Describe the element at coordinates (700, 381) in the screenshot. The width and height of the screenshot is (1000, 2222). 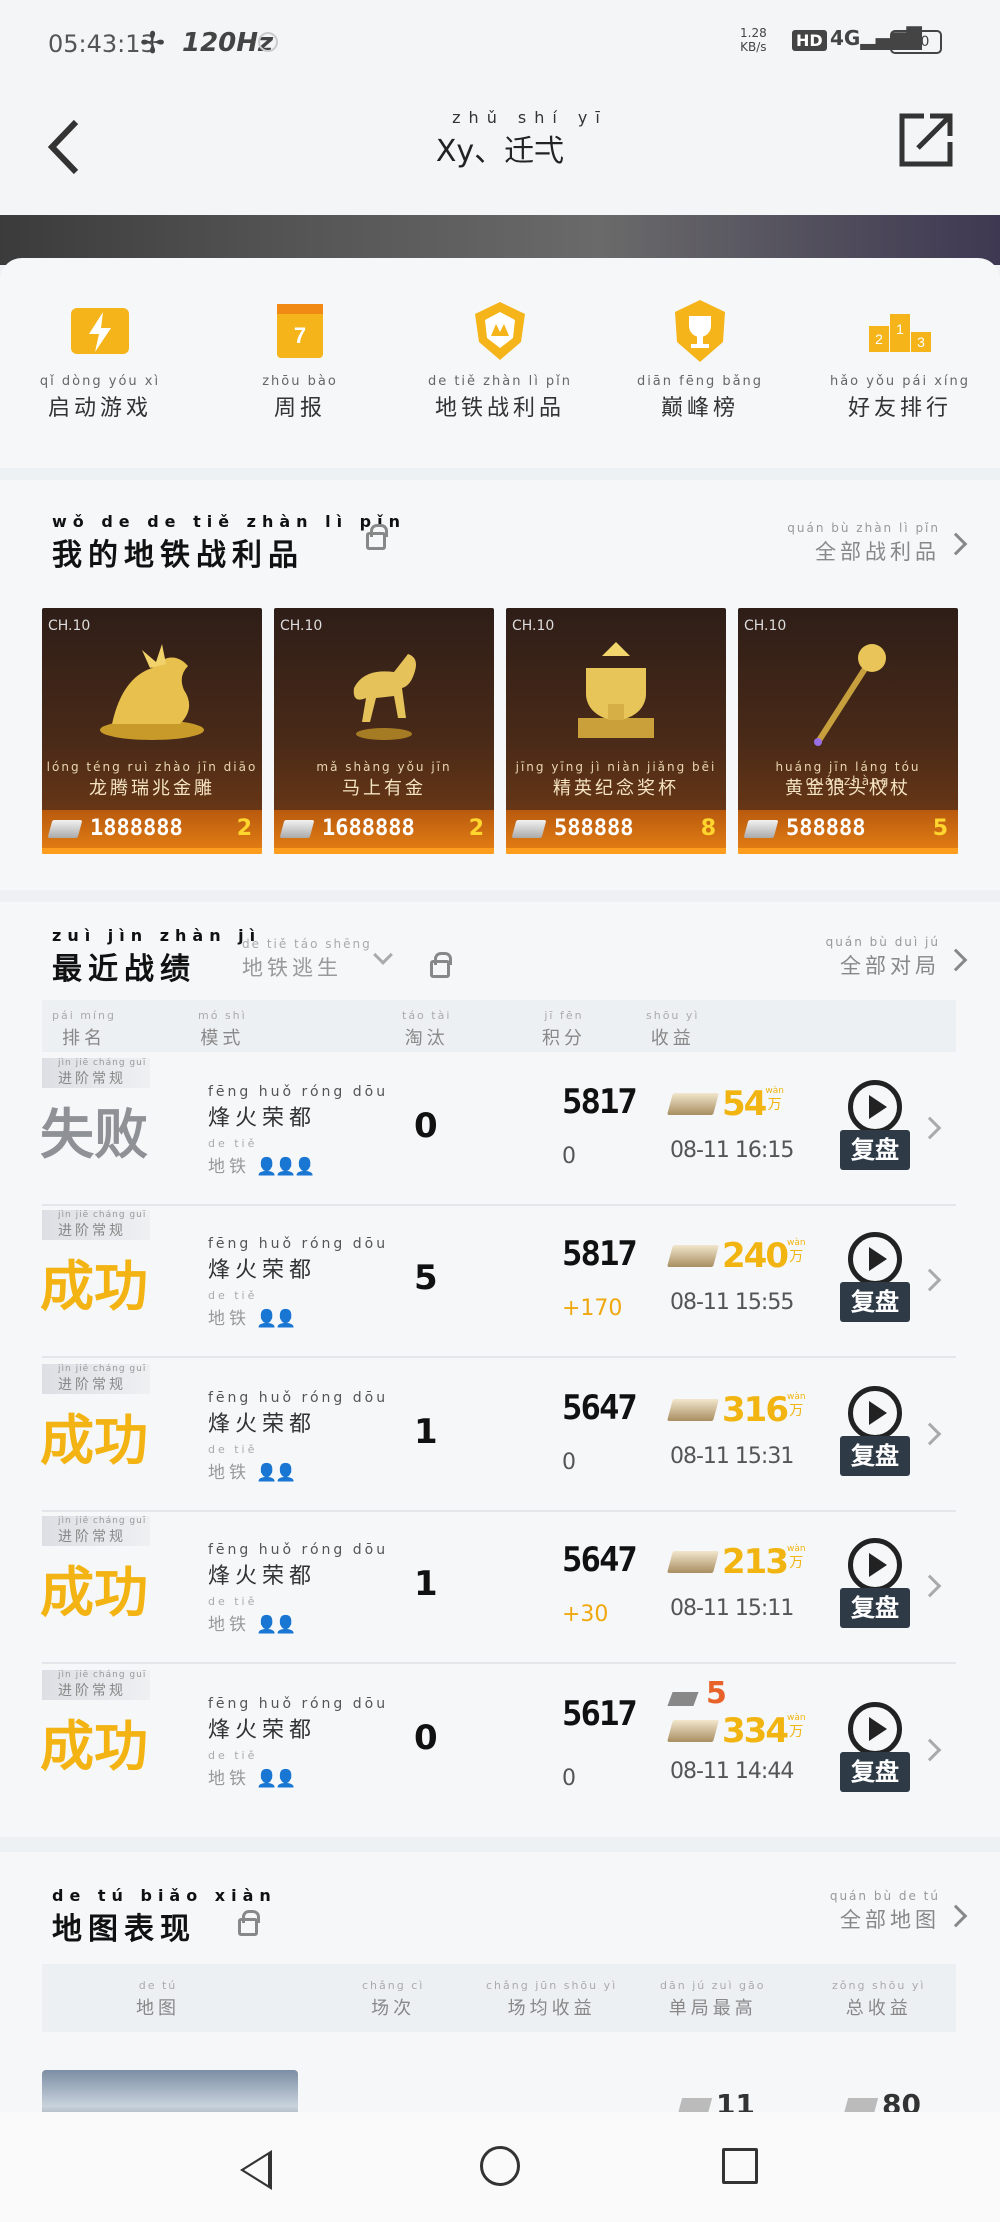
I see `quick-action-pinyin: diān fēng bǎng` at that location.